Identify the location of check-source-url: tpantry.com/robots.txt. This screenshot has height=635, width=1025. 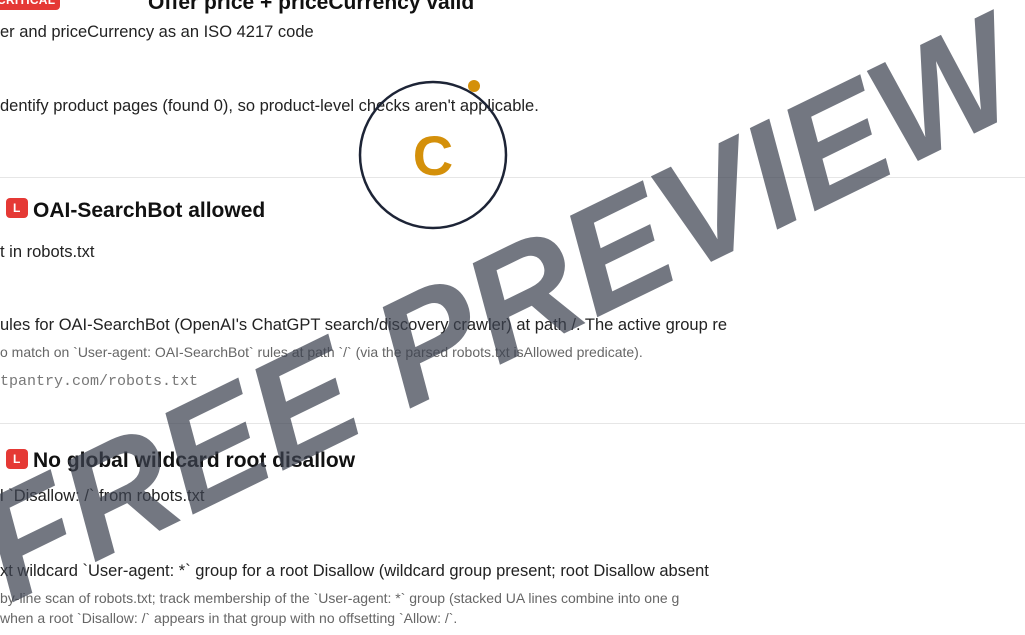
(99, 381).